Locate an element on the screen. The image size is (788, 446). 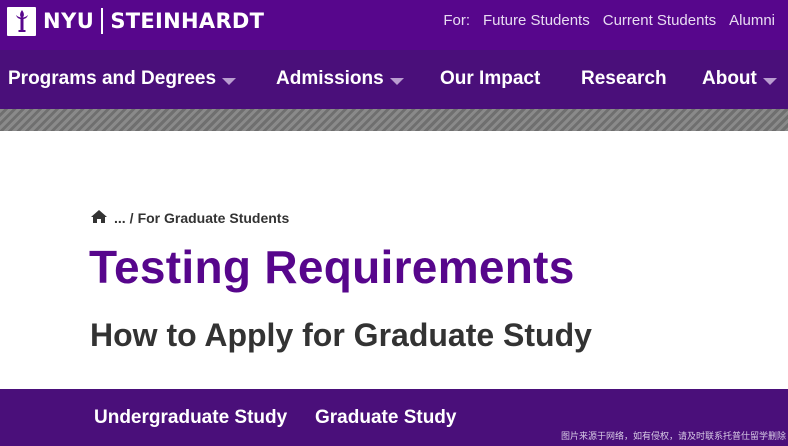
nav-item-programs-and-degrees: Programs and Degrees is located at coordinates (122, 79).